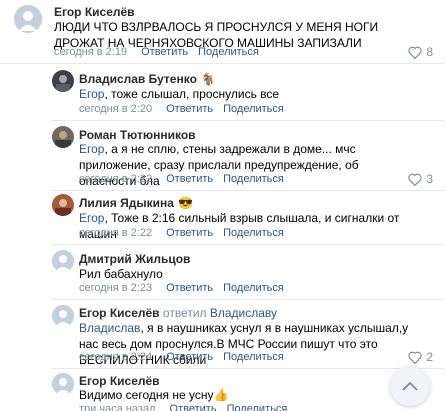 This screenshot has height=411, width=445. I want to click on like-count: 8, so click(429, 52).